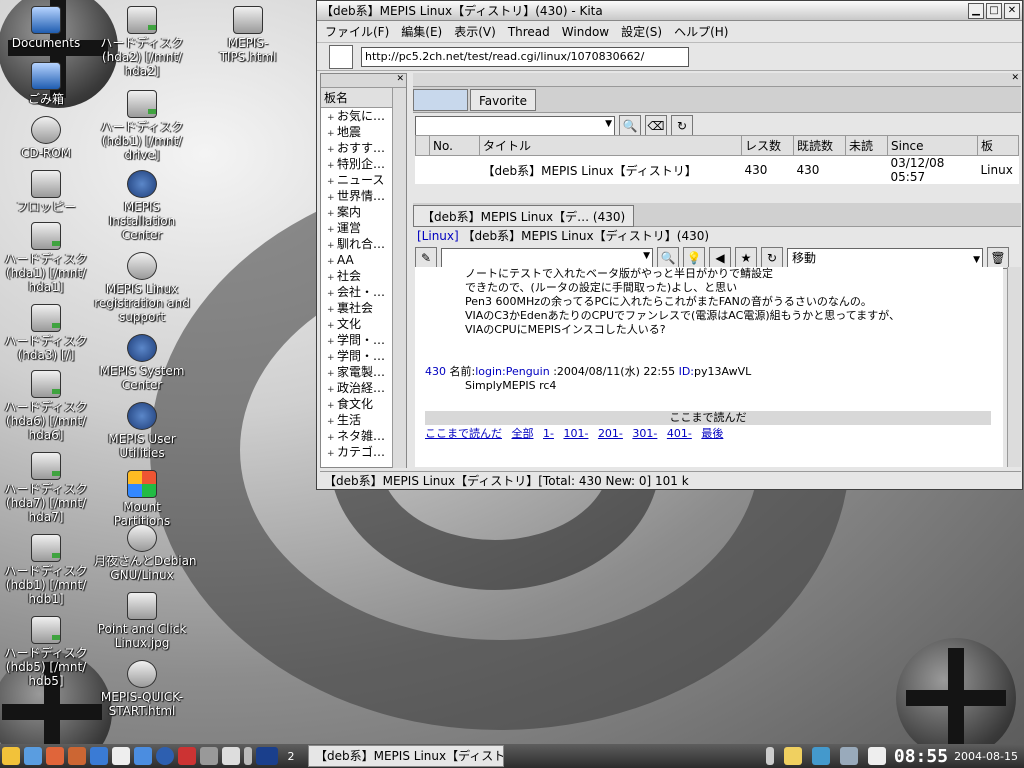 Image resolution: width=1024 pixels, height=768 pixels. I want to click on disk-hdb1-drive-icon: ハードディスク (hdb1) [/mnt/ drive], so click(142, 126).